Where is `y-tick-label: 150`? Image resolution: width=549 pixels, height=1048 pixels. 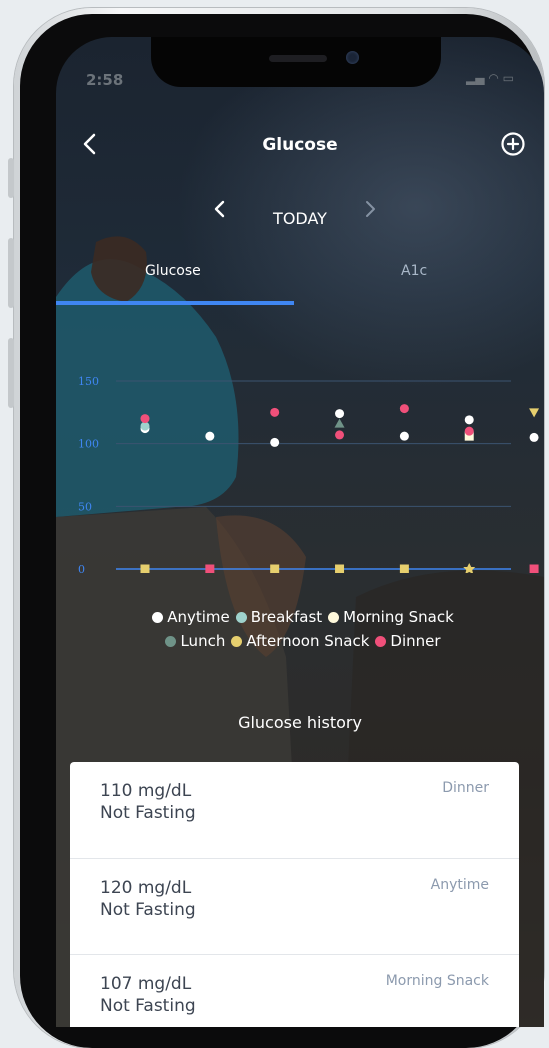
y-tick-label: 150 is located at coordinates (88, 381).